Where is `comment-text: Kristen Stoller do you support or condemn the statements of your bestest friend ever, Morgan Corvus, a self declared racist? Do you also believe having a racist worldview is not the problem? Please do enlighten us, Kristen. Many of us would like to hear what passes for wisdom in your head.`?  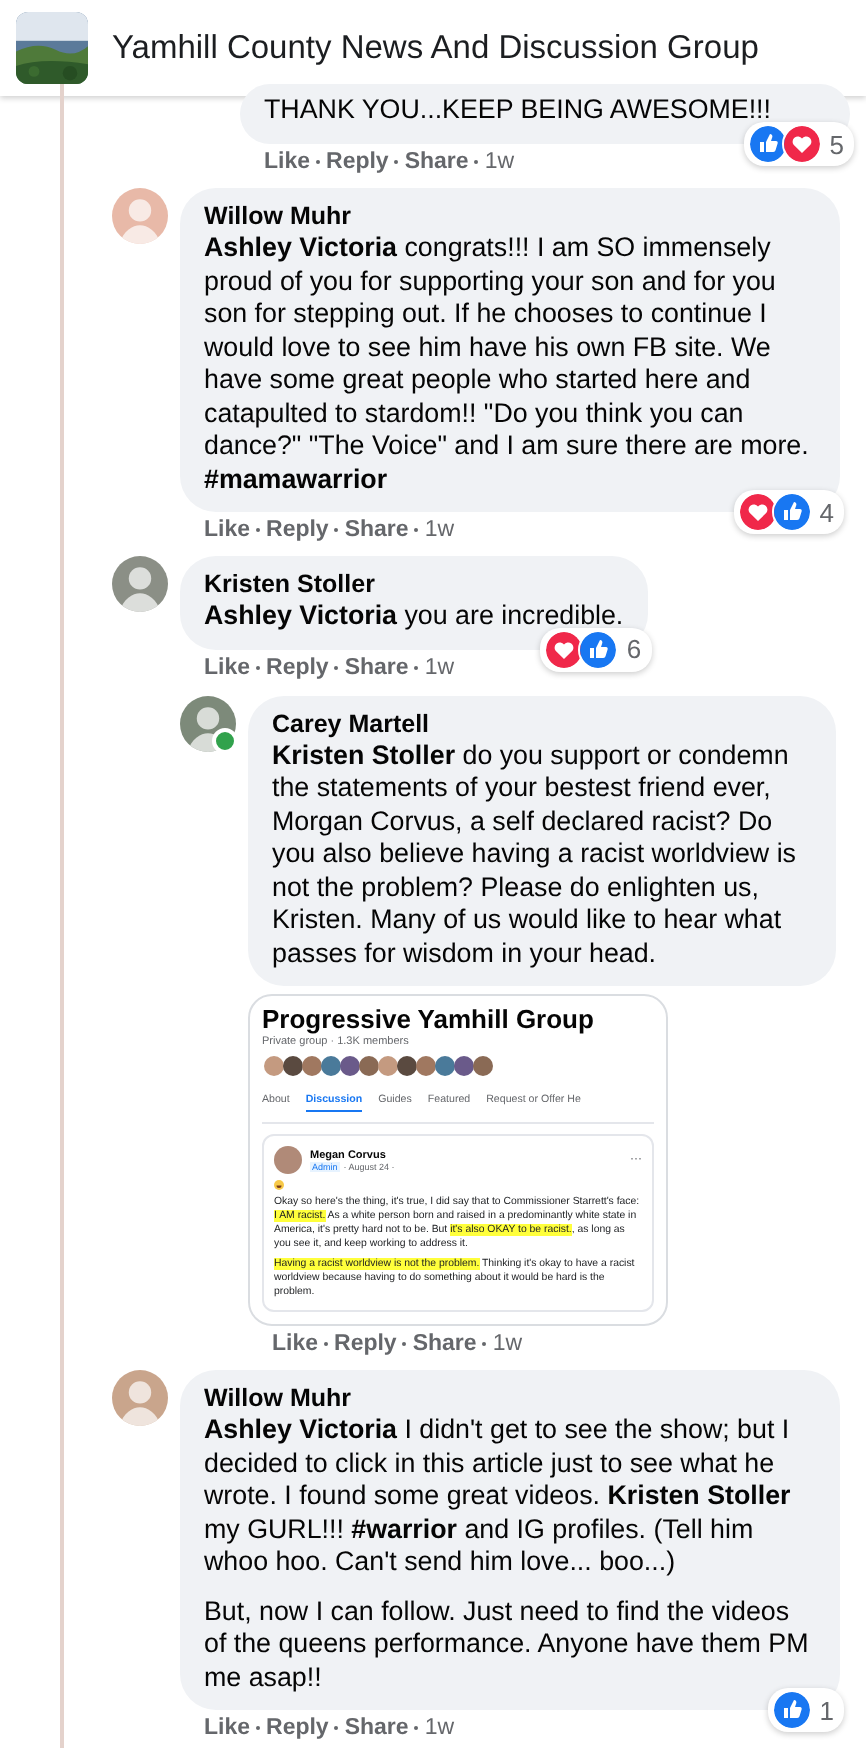
comment-text: Kristen Stoller do you support or condemn the statements of your bestest friend ever, Morgan Corvus, a self declared racist? Do you also believe having a racist worldview is not the problem? Please do enlighten us, Kristen. Many of us would like to hear what passes for wisdom in your head. is located at coordinates (535, 854).